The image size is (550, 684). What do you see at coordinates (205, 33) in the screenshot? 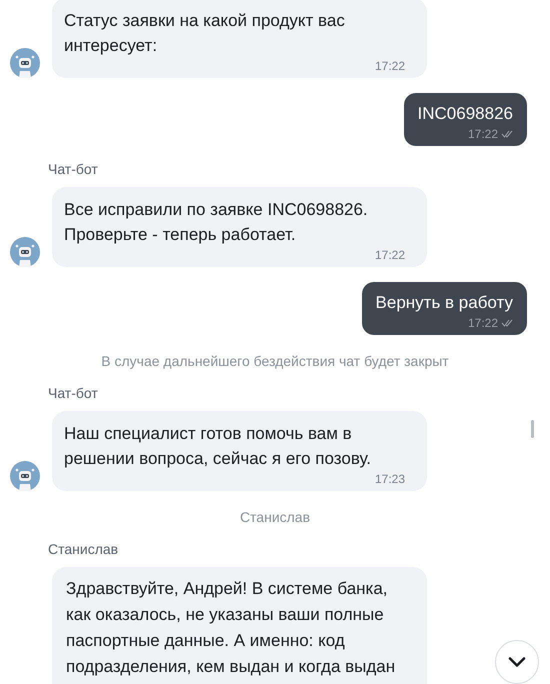
I see `message-text: Статус заявки на какой продукт вас интересует:` at bounding box center [205, 33].